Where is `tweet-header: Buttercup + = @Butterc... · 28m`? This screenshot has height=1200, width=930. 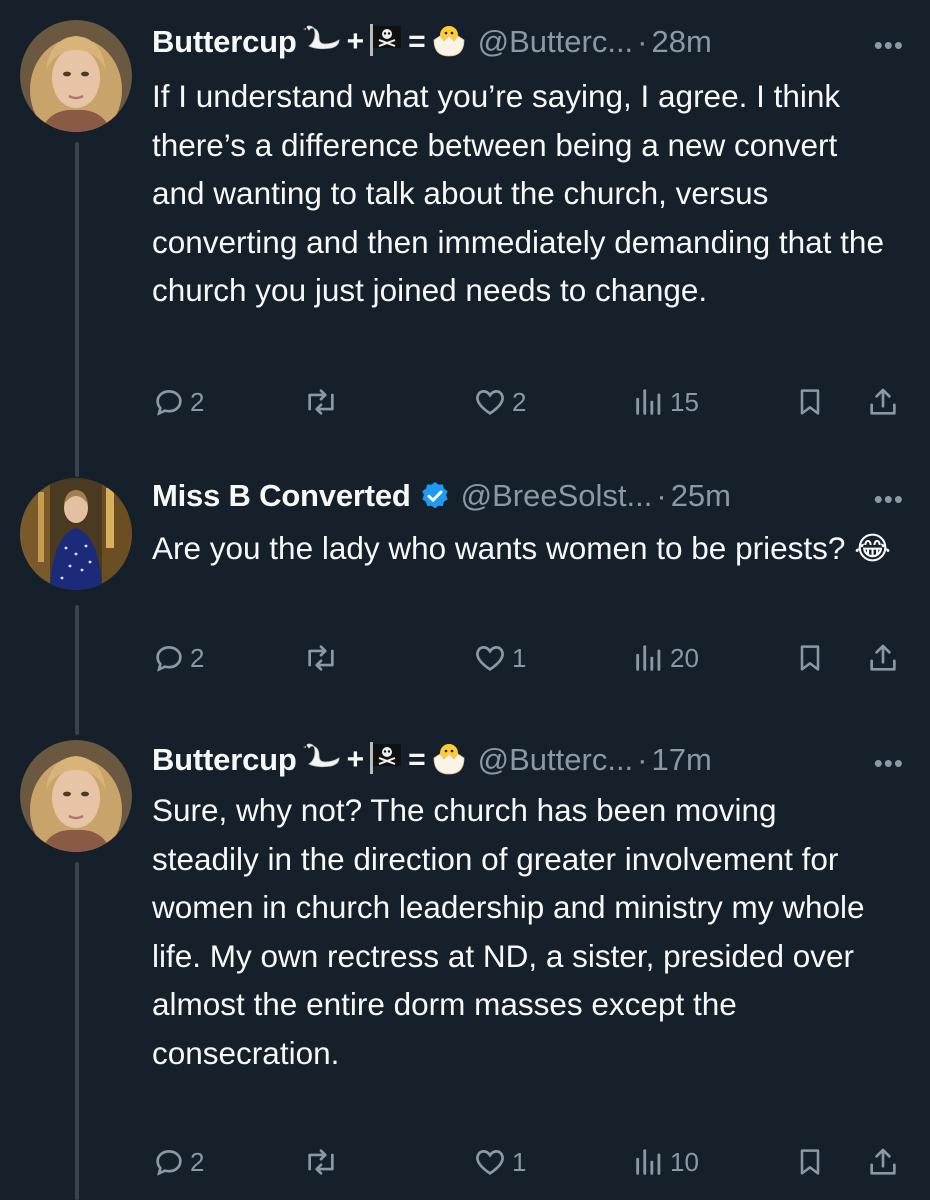
tweet-header: Buttercup + = @Butterc... · 28m is located at coordinates (532, 42).